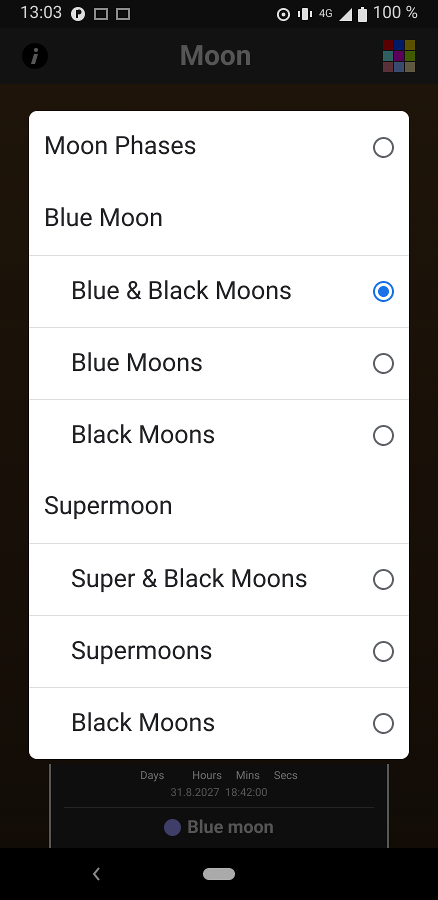 Image resolution: width=438 pixels, height=900 pixels. I want to click on menu-option: Super & Black Moons, so click(219, 579).